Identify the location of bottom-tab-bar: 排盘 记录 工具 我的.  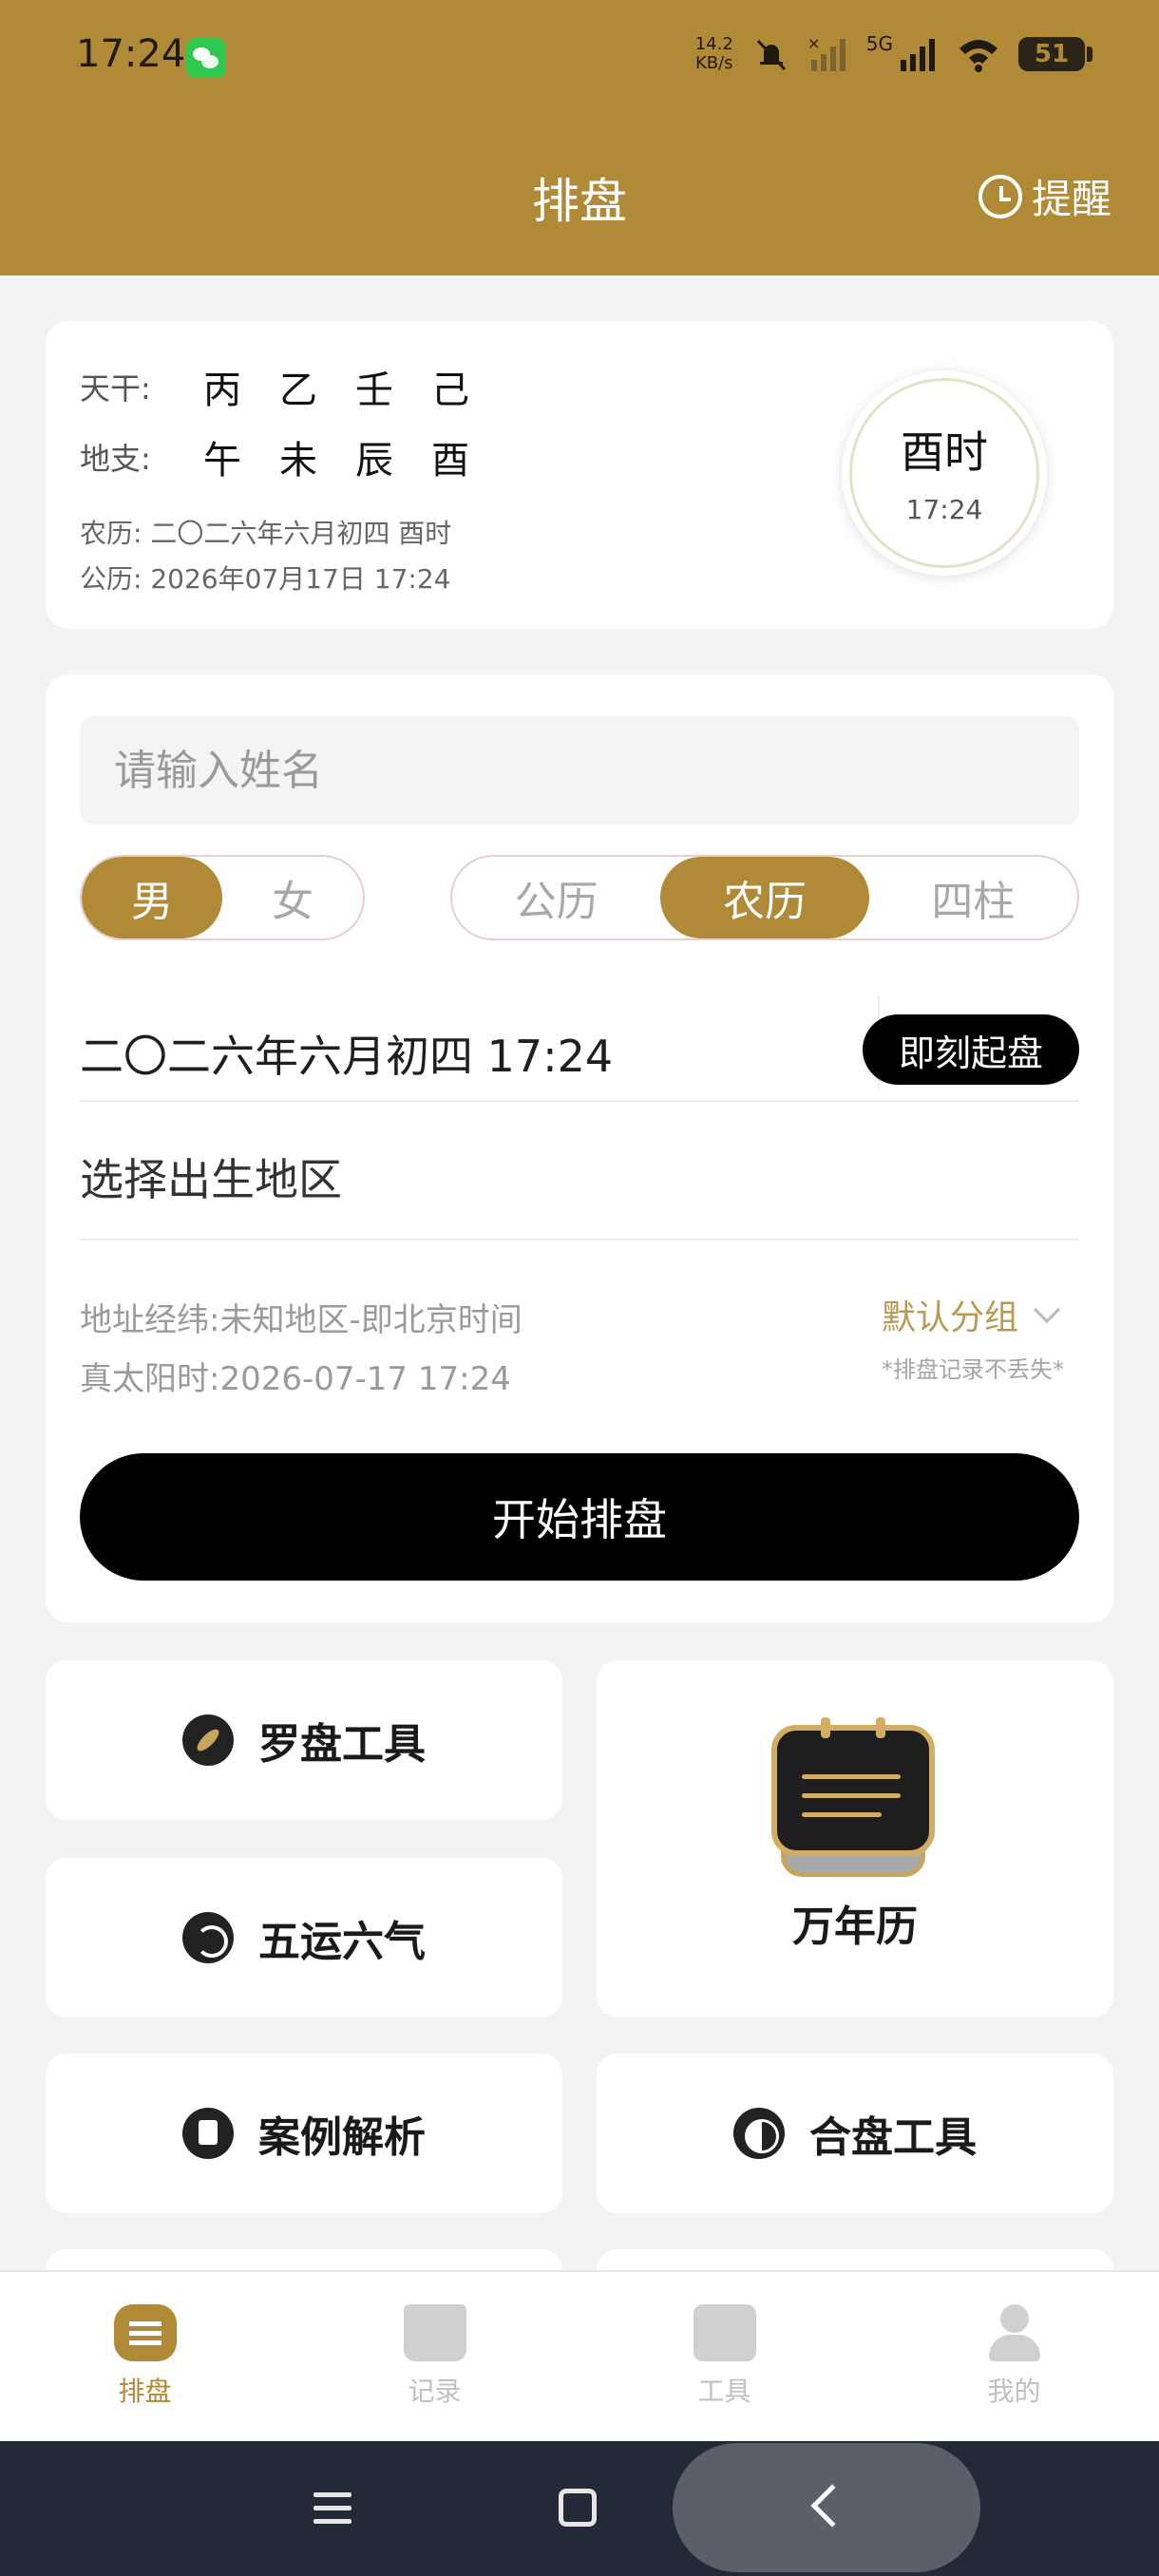
(579, 2355).